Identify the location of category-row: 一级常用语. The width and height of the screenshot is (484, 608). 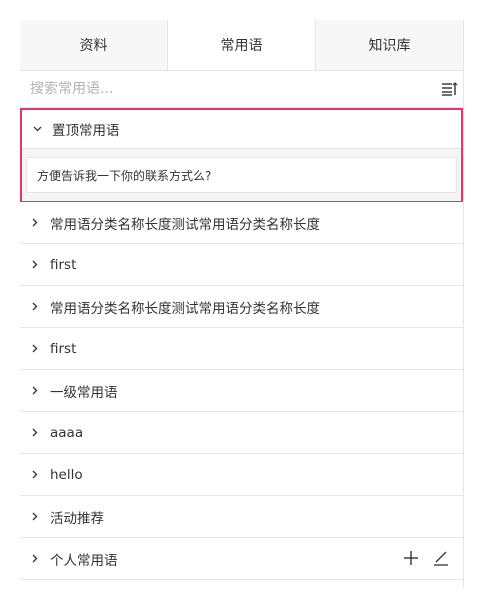
(241, 391).